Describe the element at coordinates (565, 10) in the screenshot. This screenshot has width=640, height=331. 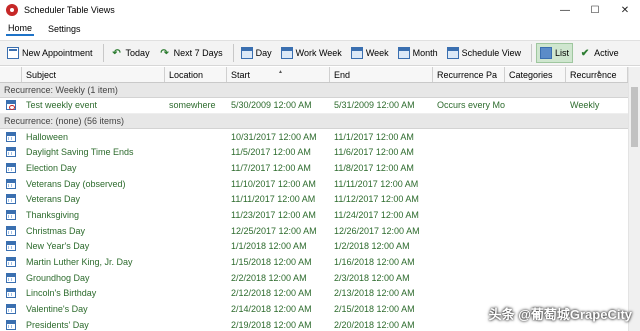
I see `minimize-button: —` at that location.